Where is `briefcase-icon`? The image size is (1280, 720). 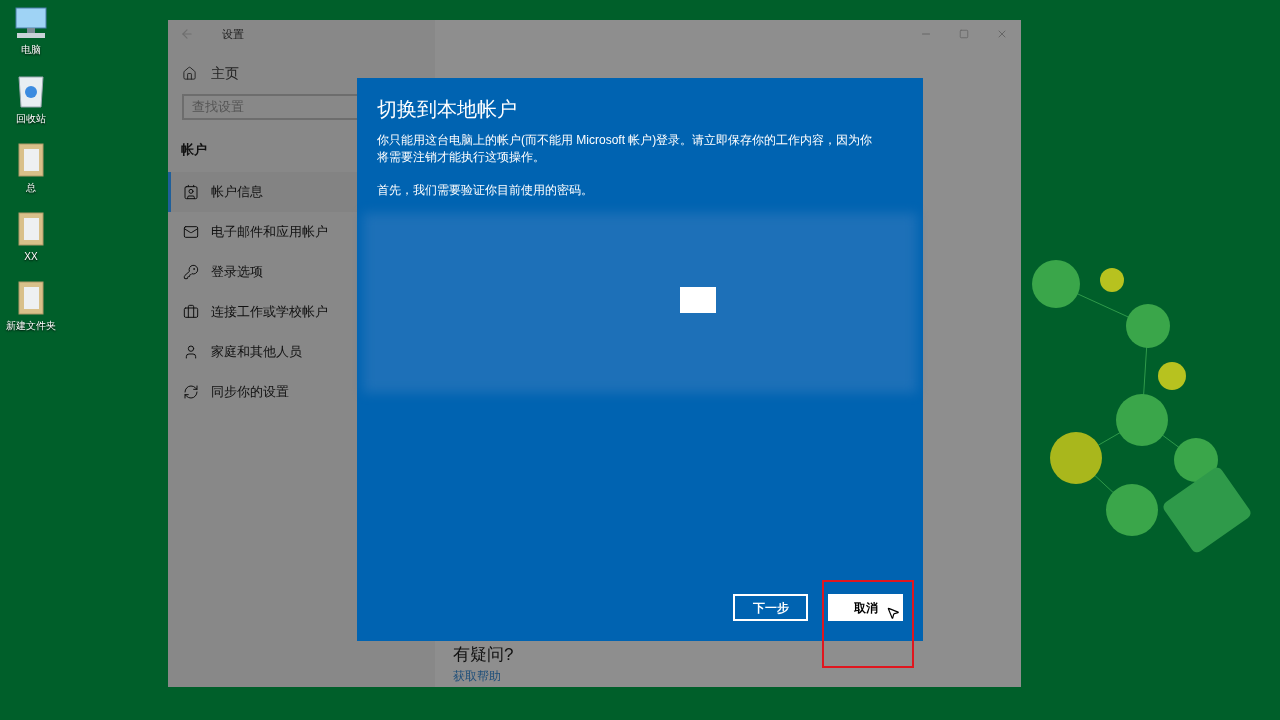
briefcase-icon is located at coordinates (191, 311).